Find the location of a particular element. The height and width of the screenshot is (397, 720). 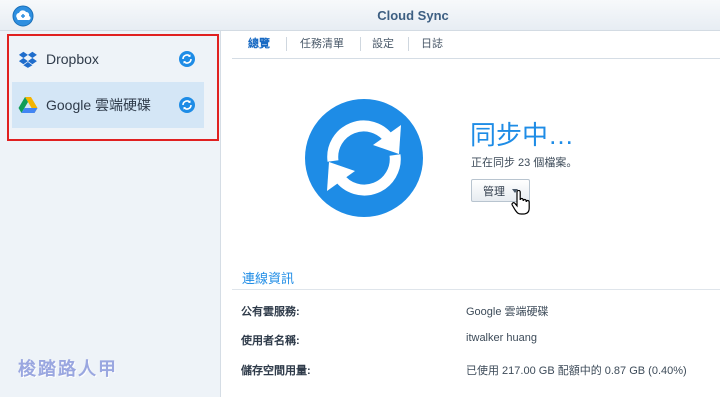

hand-cursor-icon is located at coordinates (520, 202).